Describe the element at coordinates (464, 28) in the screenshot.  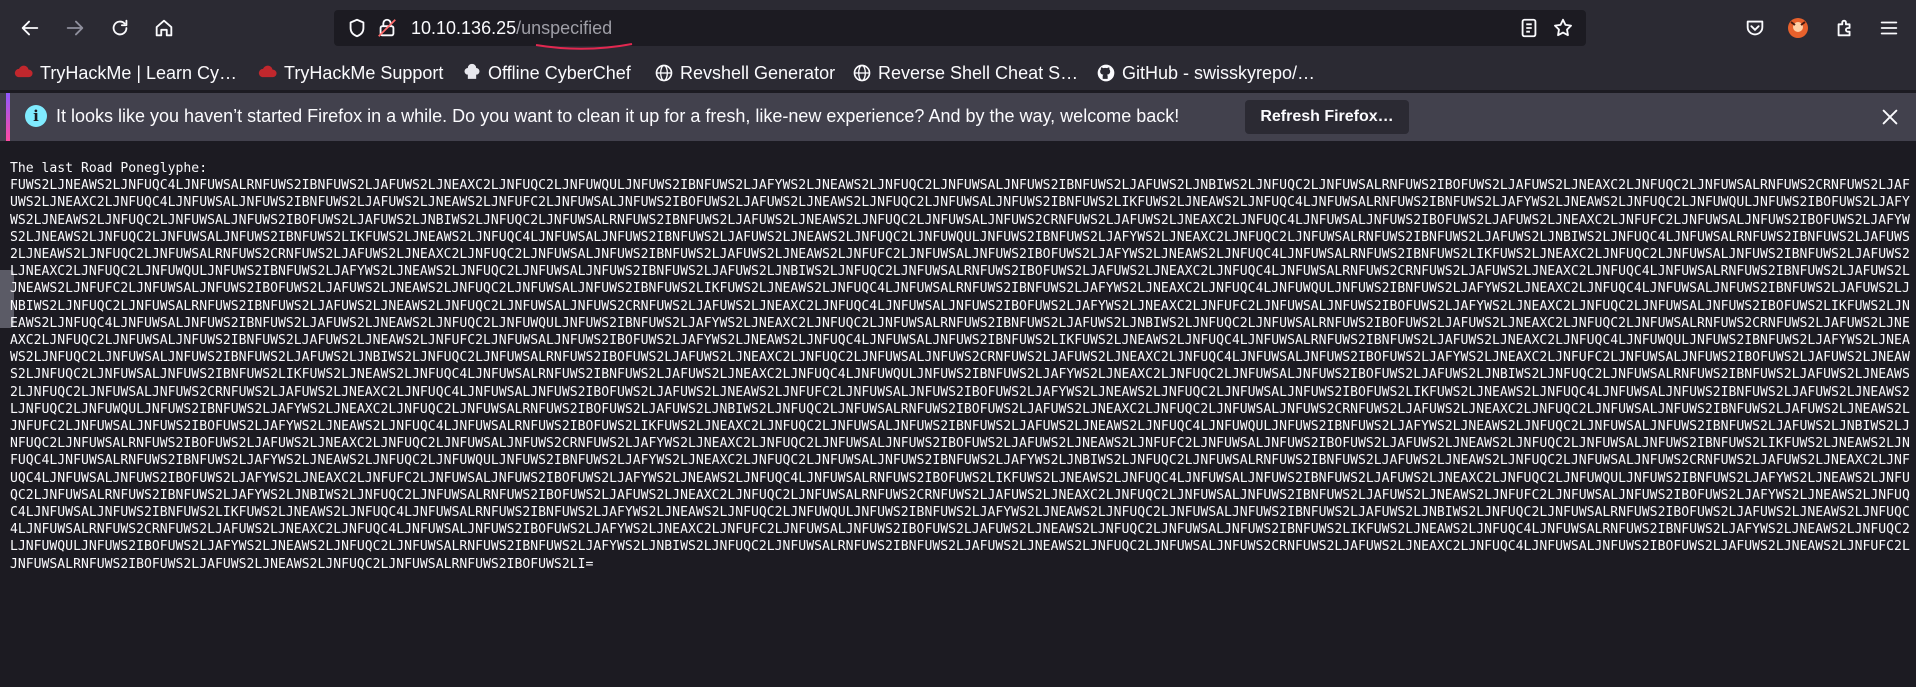
I see `url-host: 10.10.136.25` at that location.